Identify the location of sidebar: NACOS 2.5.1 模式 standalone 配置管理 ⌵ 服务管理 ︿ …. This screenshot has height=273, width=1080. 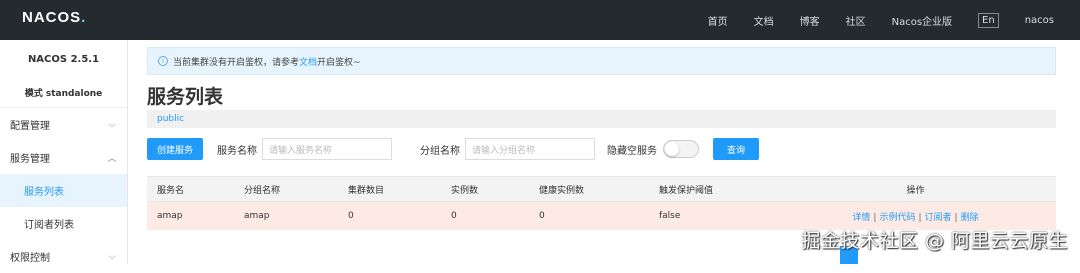
(64, 152).